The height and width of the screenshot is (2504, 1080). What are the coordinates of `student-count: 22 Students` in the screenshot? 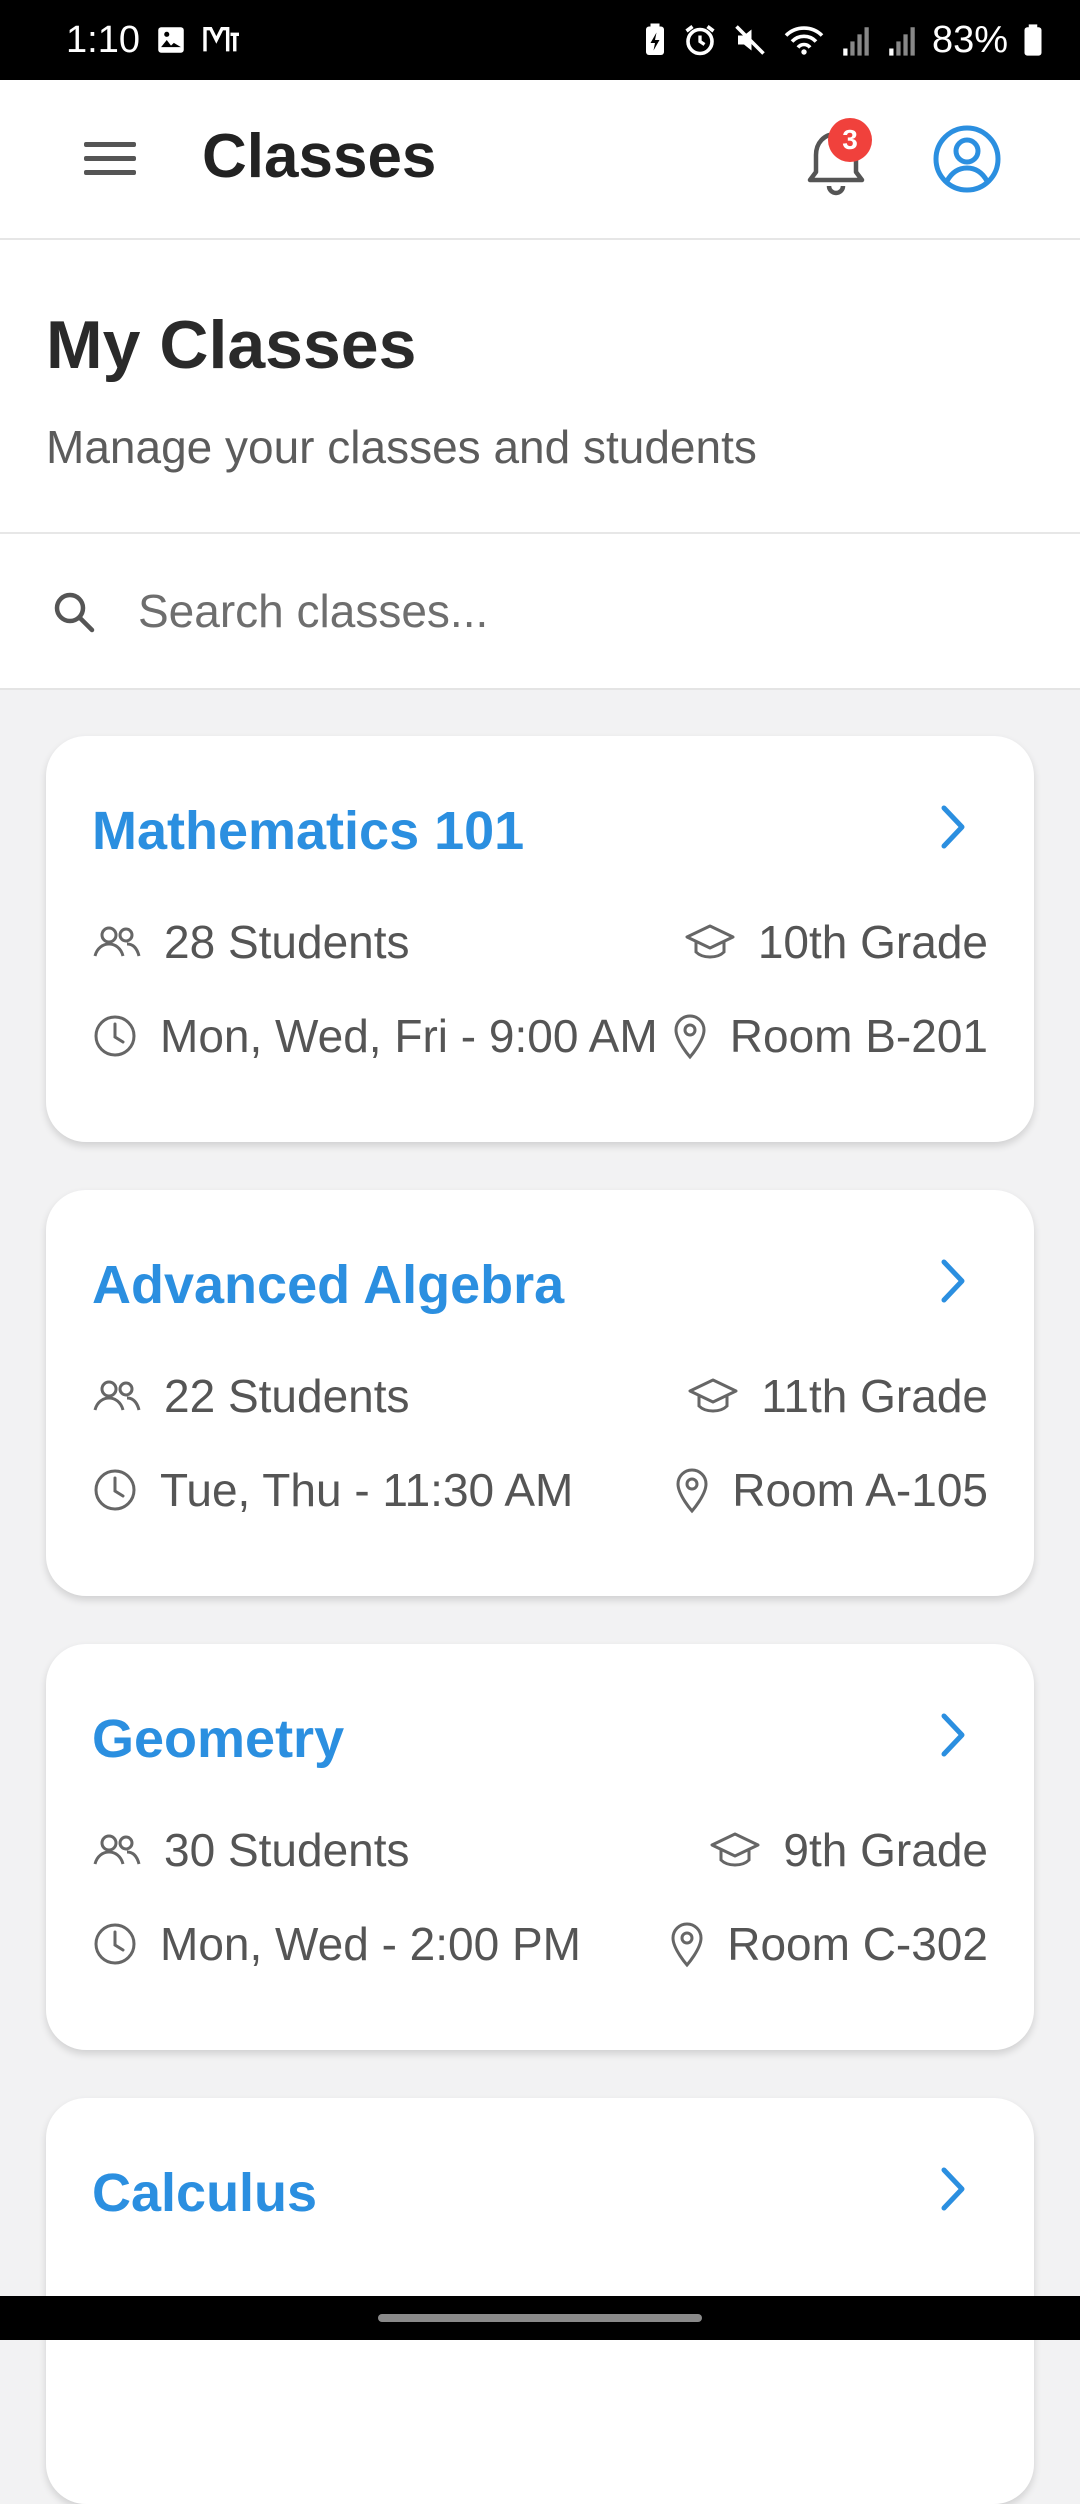 It's located at (251, 1396).